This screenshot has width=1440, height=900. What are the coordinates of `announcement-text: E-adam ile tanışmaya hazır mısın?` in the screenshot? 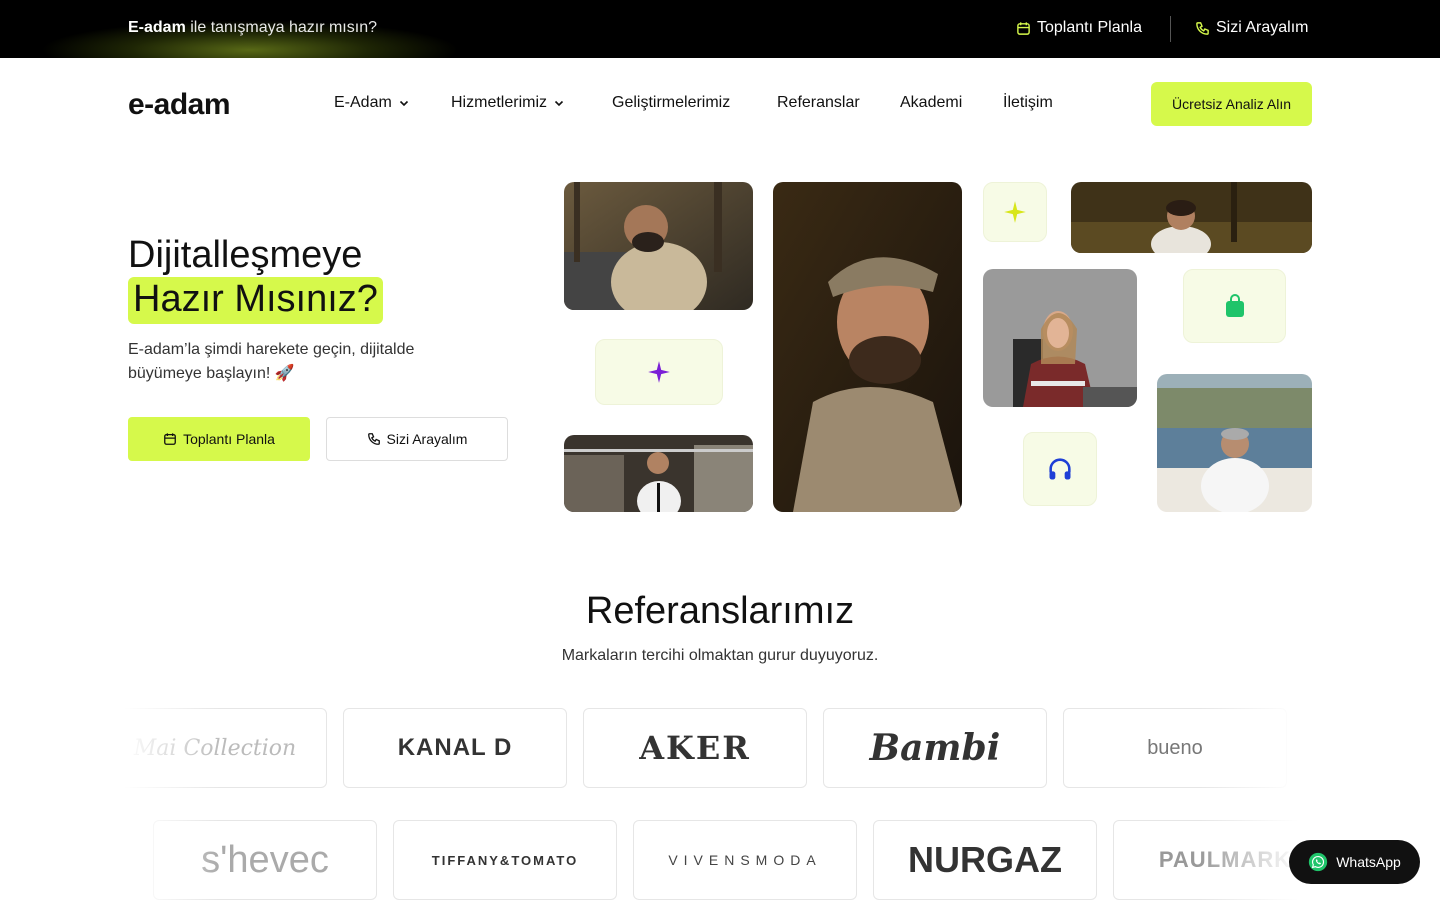 It's located at (252, 28).